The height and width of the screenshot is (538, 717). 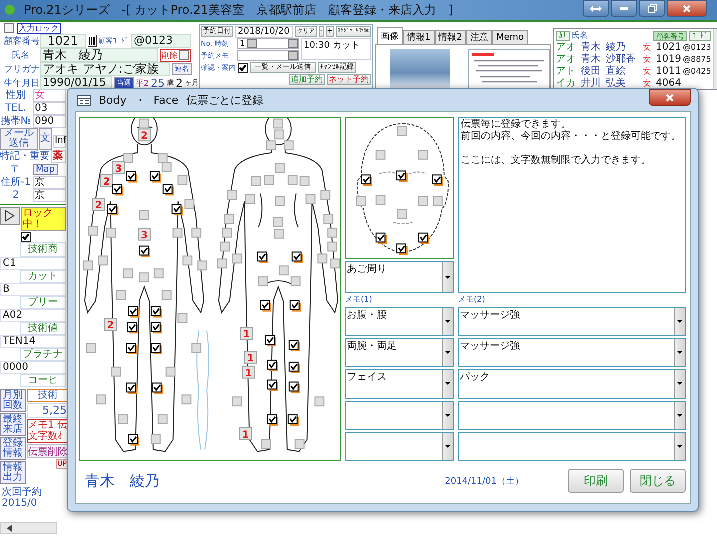 I want to click on minimize-button, so click(x=624, y=8).